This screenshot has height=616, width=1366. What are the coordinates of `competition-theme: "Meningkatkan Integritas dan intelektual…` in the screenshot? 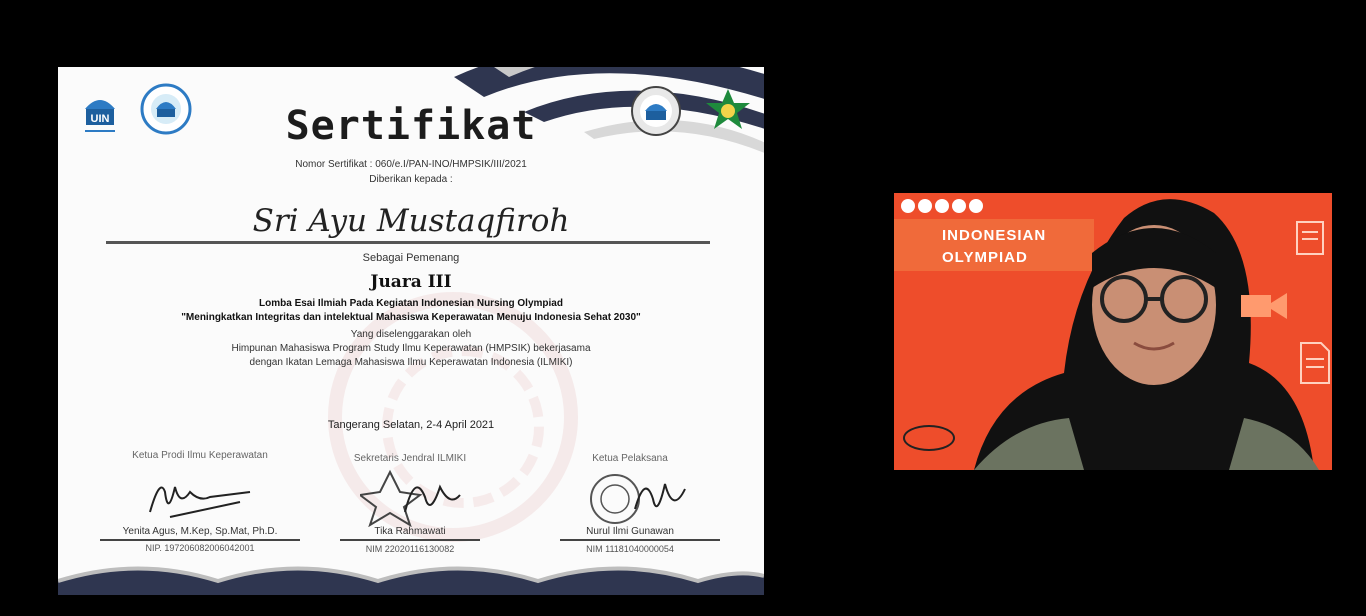 It's located at (411, 317).